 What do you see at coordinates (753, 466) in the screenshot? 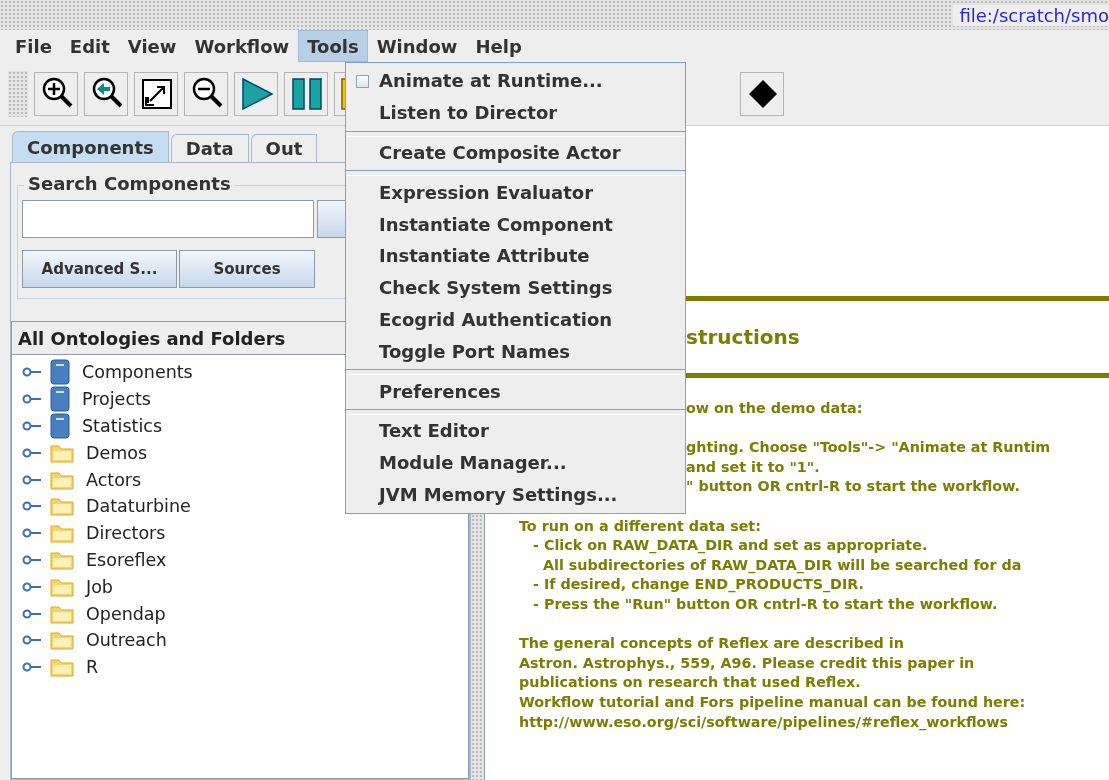
I see `document-text: and set it to "1".` at bounding box center [753, 466].